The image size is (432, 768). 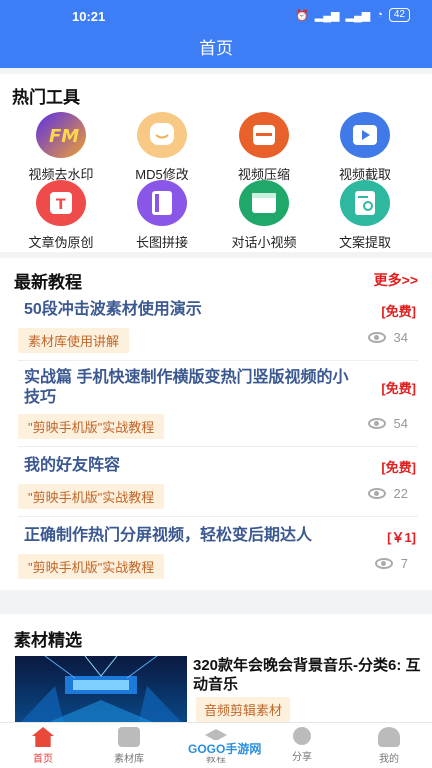 I want to click on tool-label: 长图拼接, so click(x=161, y=242).